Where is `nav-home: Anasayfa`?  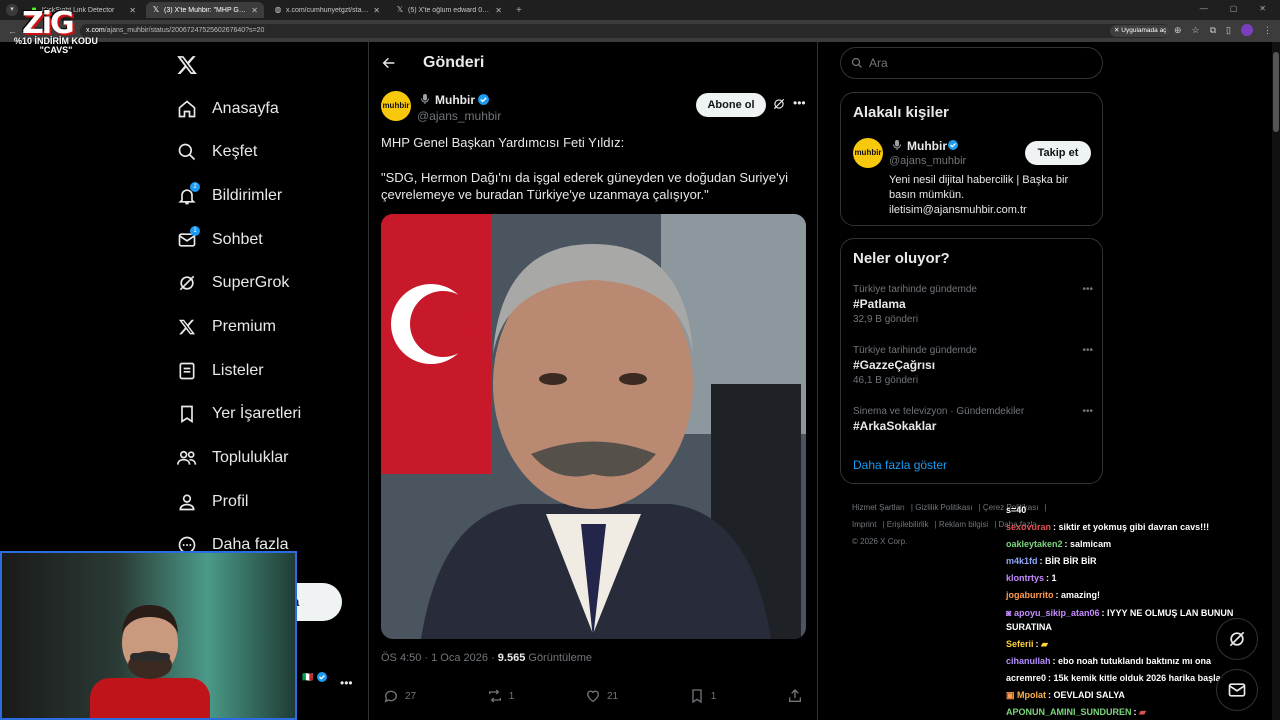
nav-home: Anasayfa is located at coordinates (227, 109).